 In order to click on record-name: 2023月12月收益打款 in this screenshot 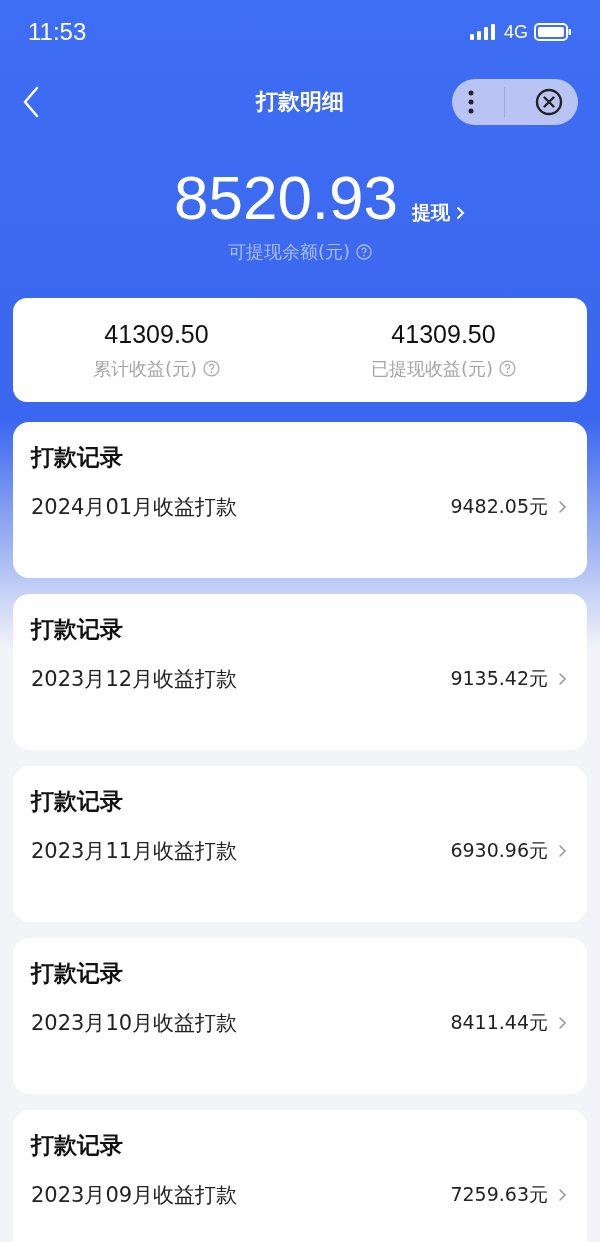, I will do `click(134, 680)`.